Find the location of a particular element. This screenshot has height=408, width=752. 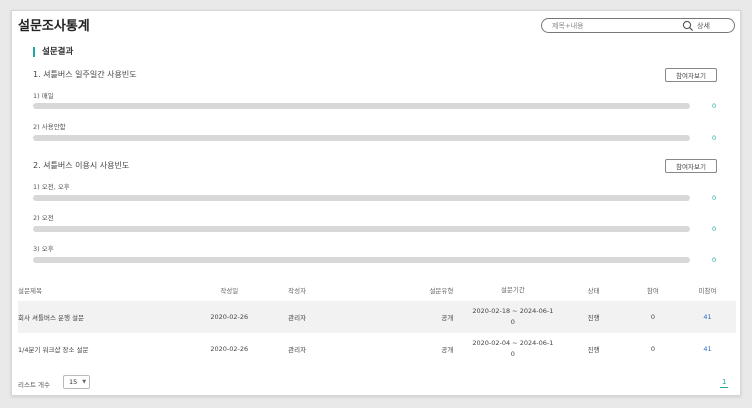

option-label: 2) 사용안함 is located at coordinates (49, 127).